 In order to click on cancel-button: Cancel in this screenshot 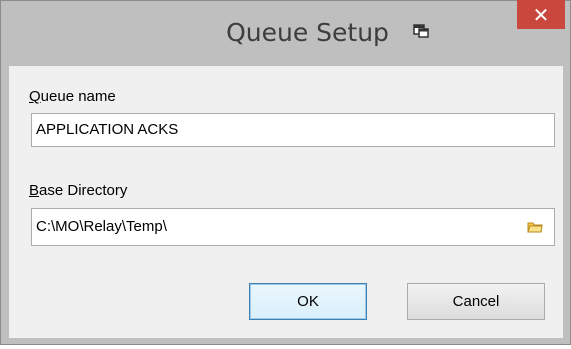, I will do `click(476, 301)`.